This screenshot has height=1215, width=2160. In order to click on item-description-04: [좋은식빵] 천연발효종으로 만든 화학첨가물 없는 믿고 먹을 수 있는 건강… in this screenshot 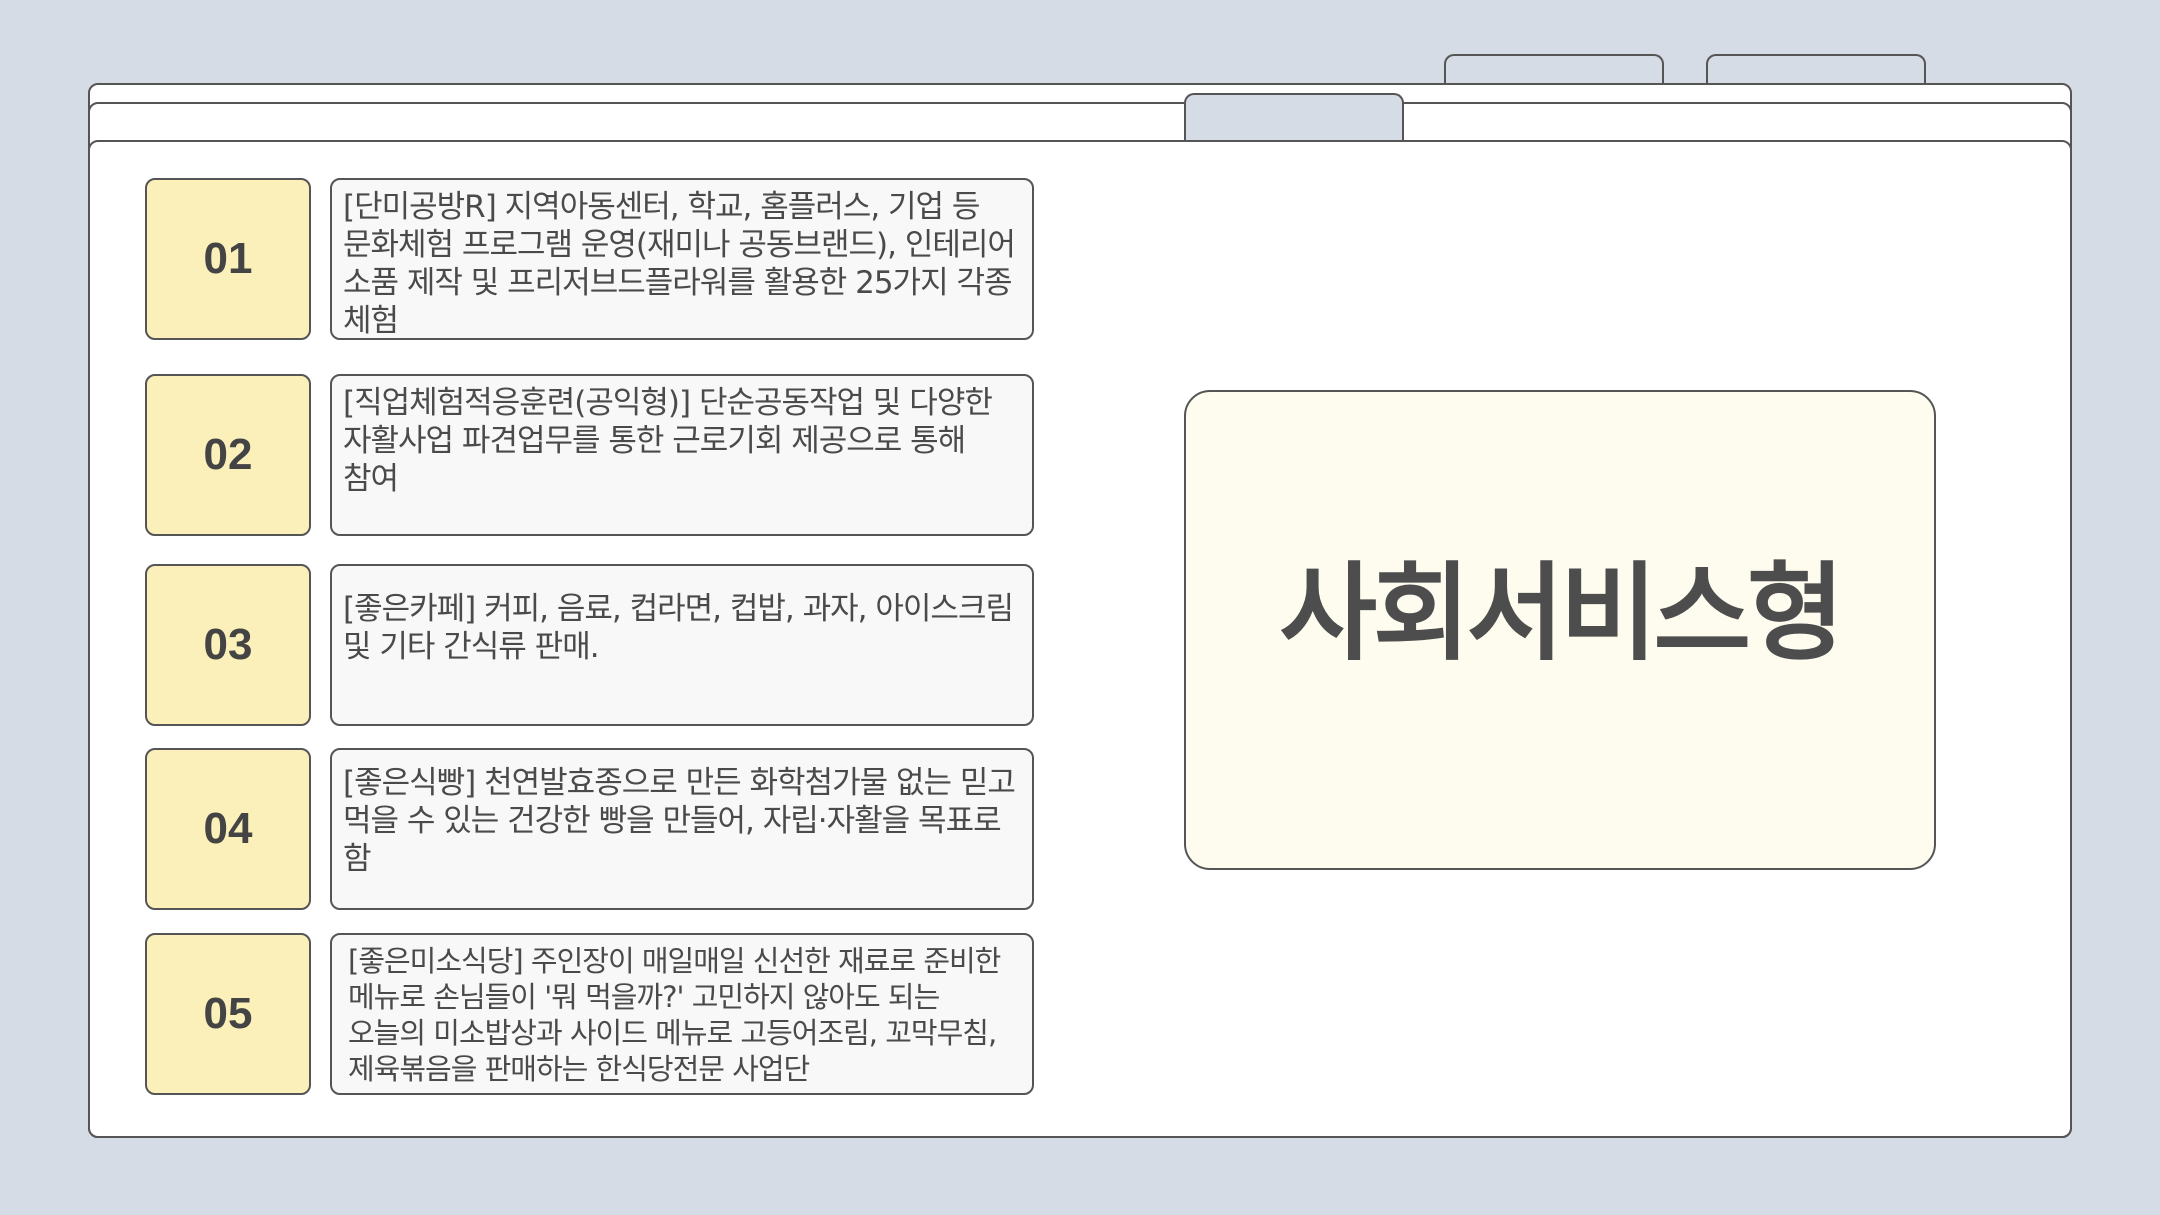, I will do `click(682, 829)`.